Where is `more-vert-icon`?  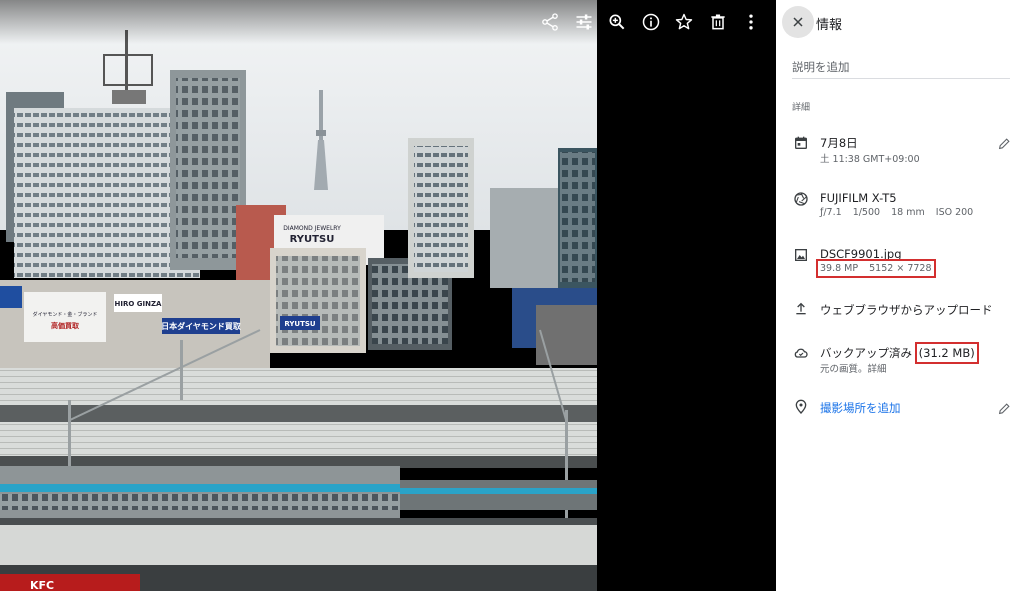
more-vert-icon is located at coordinates (751, 22).